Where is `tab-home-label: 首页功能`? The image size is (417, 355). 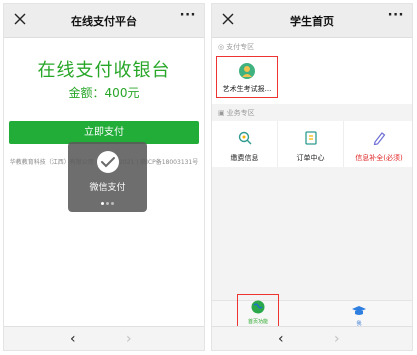 tab-home-label: 首页功能 is located at coordinates (257, 322).